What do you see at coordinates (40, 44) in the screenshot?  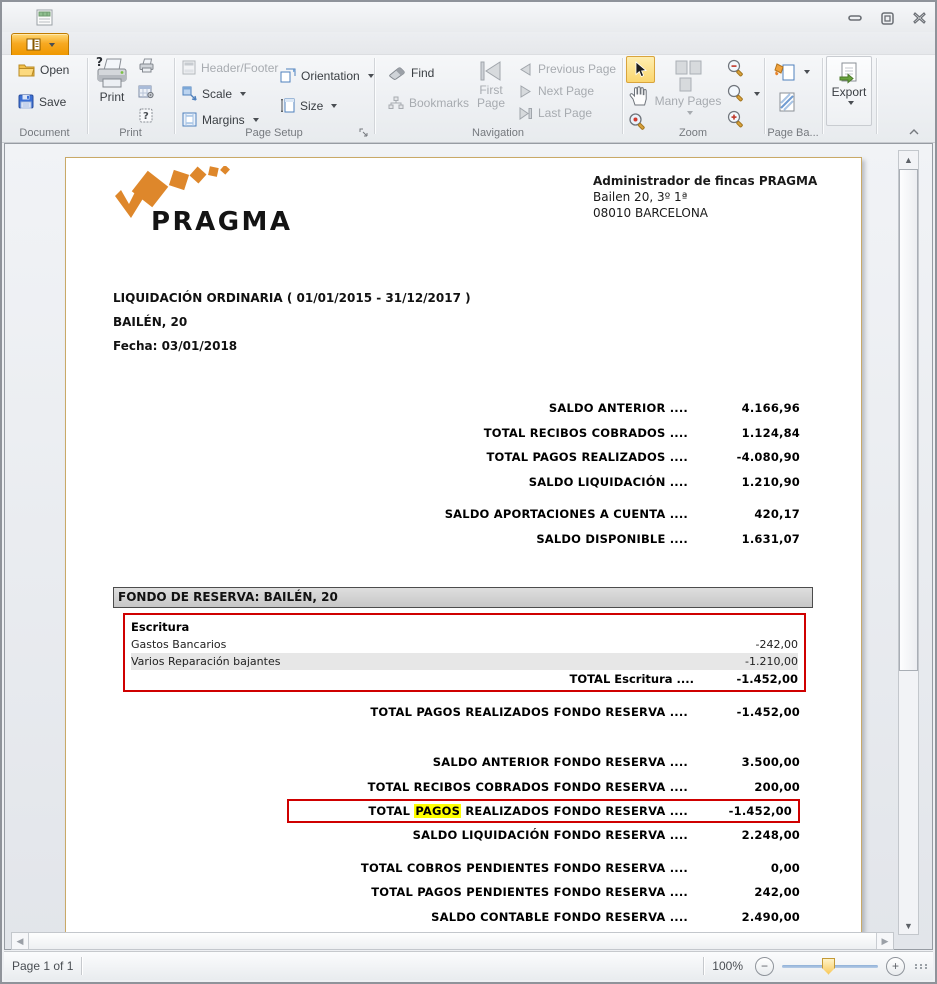 I see `application-menu-button` at bounding box center [40, 44].